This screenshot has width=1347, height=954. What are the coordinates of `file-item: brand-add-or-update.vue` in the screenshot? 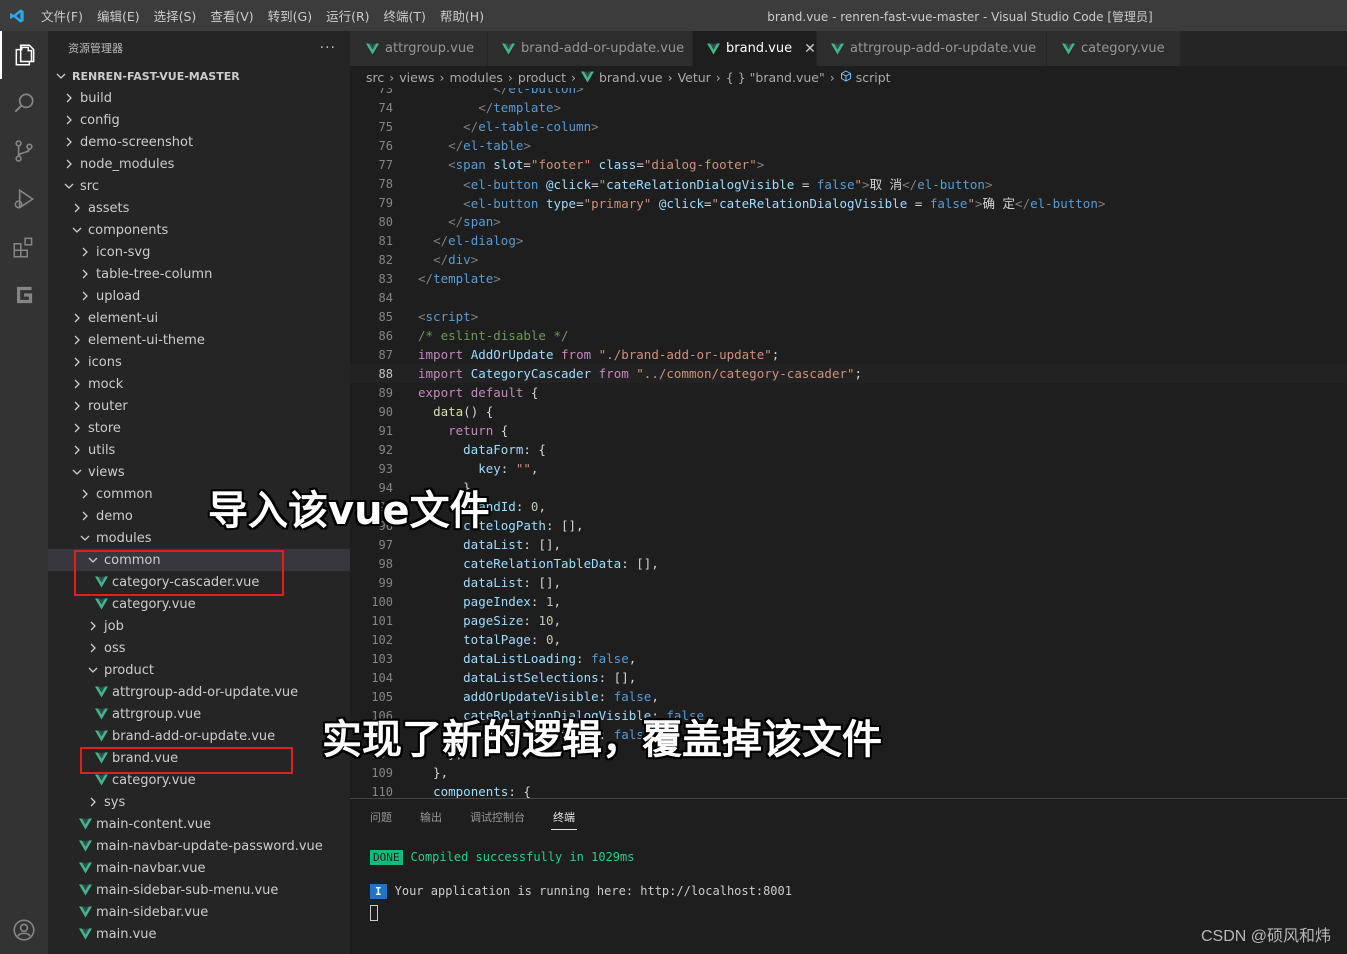 It's located at (199, 736).